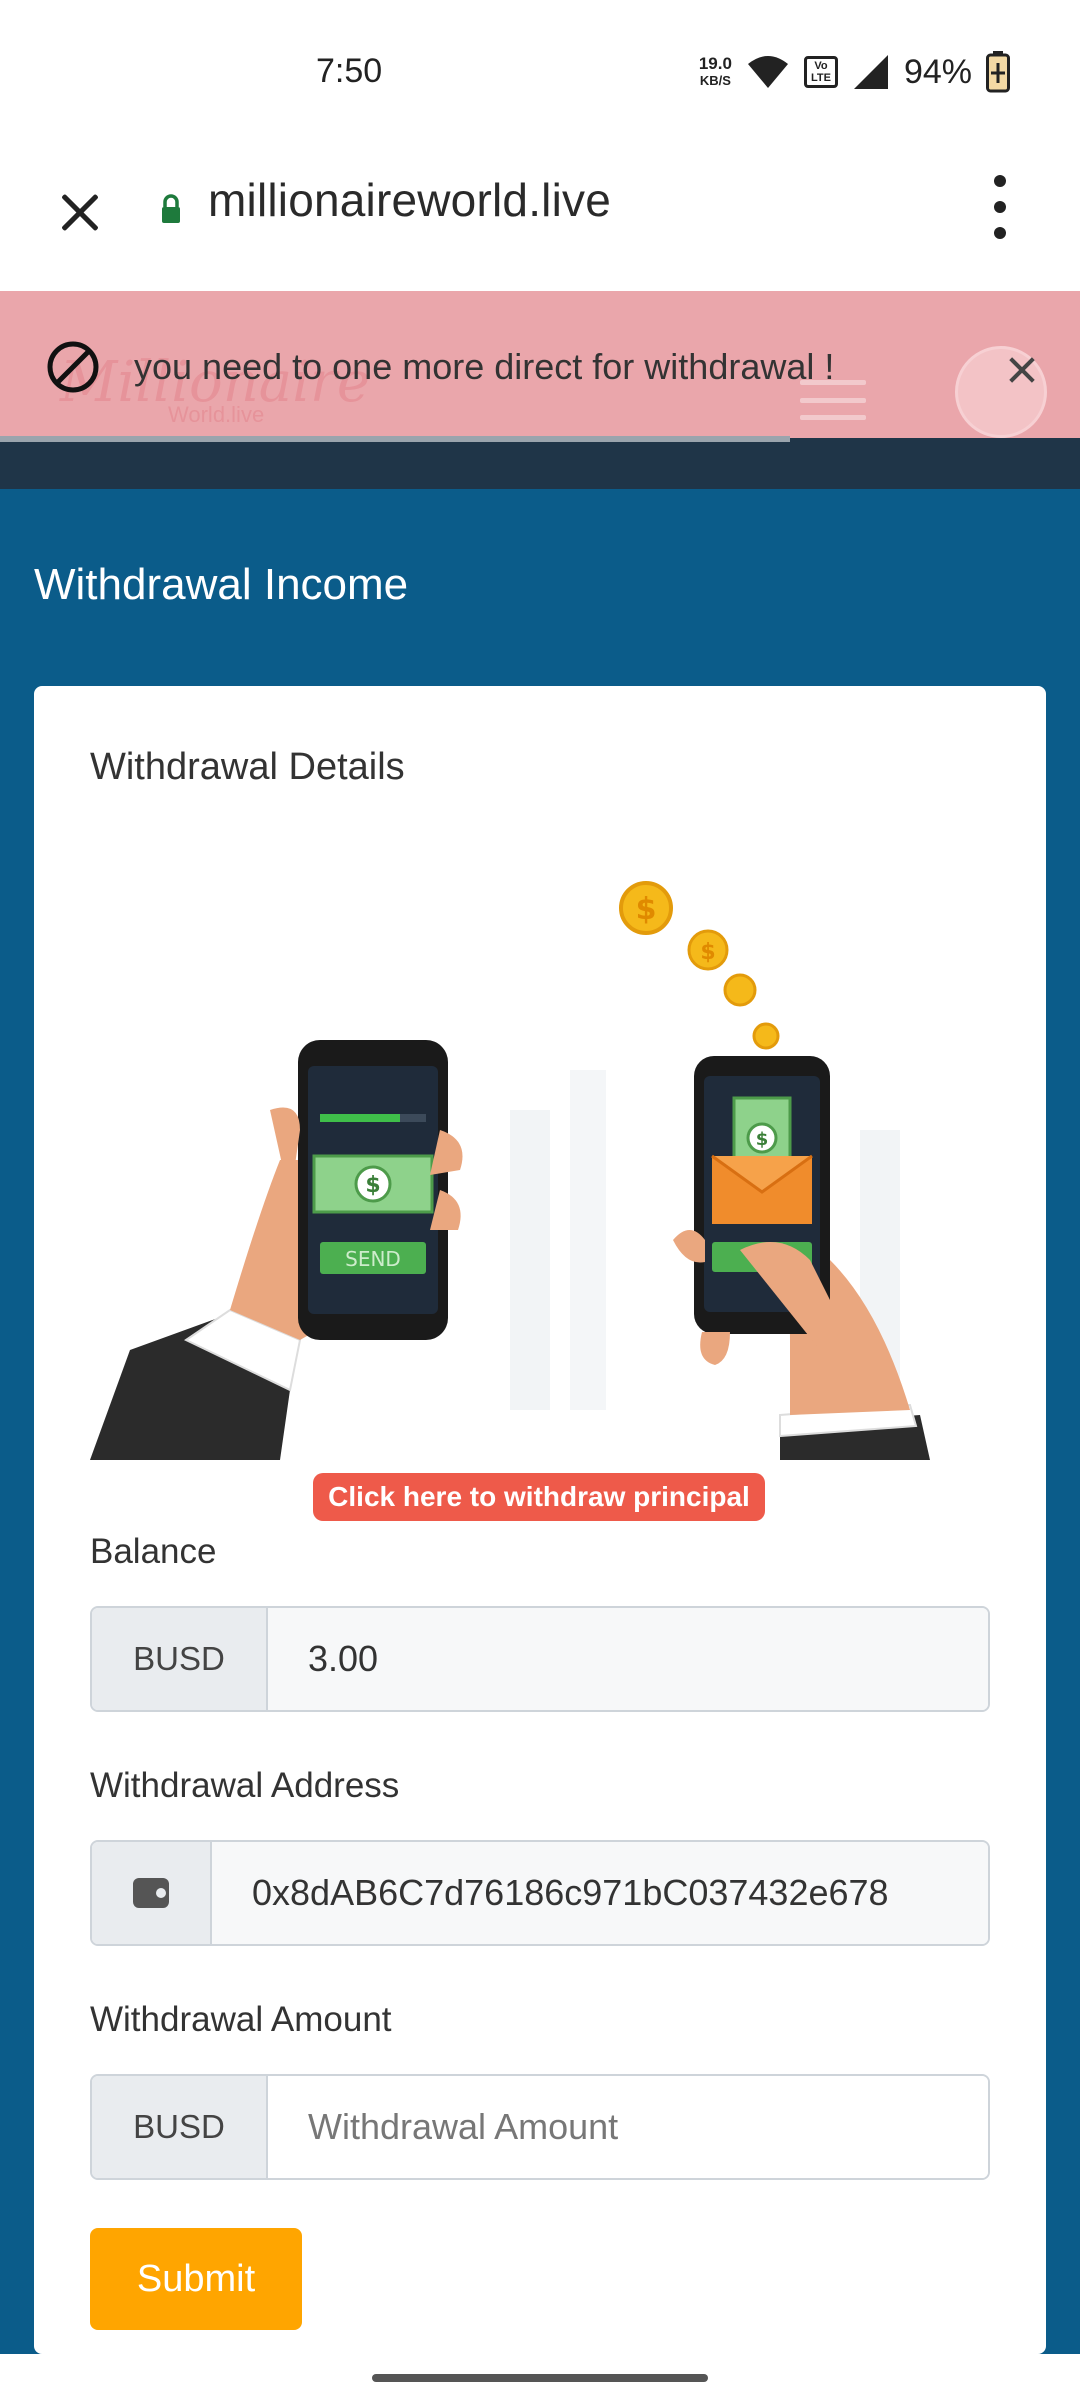  What do you see at coordinates (245, 1785) in the screenshot?
I see `address-label: Withdrawal Address` at bounding box center [245, 1785].